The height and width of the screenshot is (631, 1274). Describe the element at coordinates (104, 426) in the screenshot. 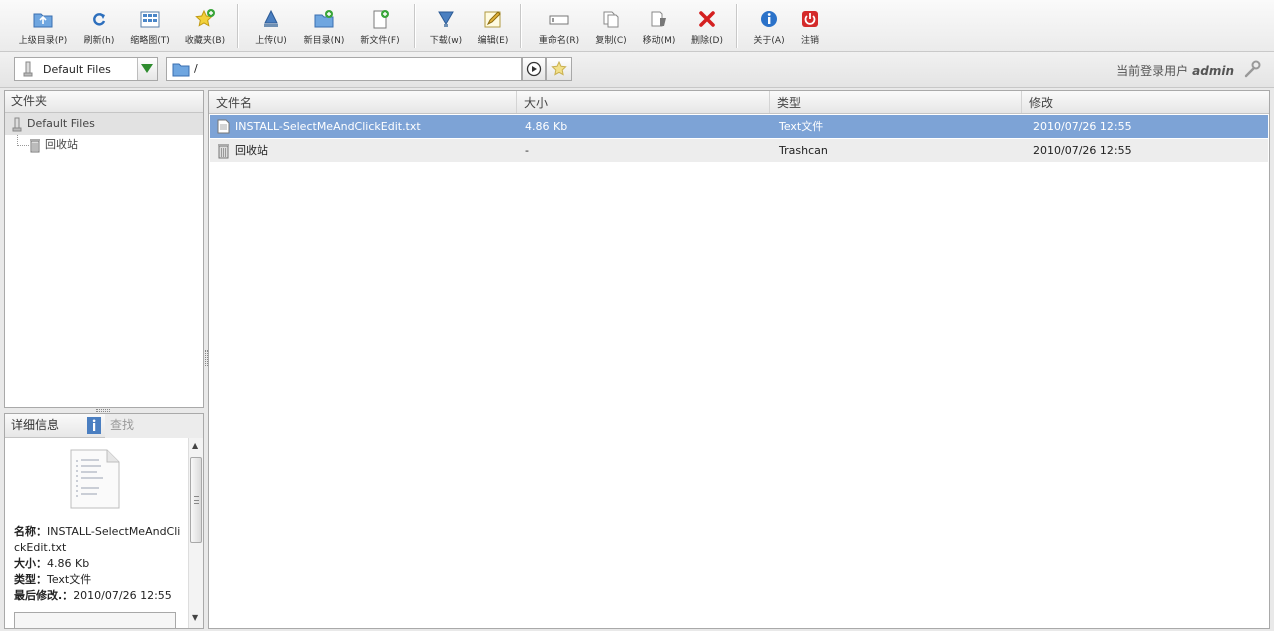

I see `details-tabs: 详细信息 查找` at that location.